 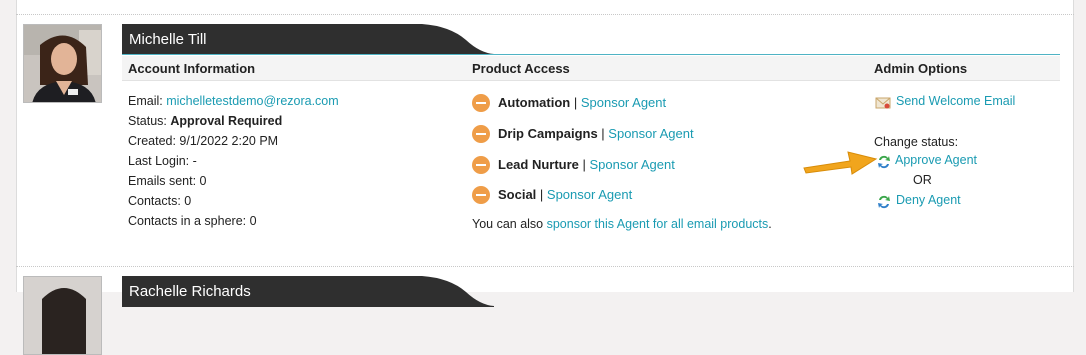 I want to click on contacts-line: Contacts: 0, so click(x=160, y=201).